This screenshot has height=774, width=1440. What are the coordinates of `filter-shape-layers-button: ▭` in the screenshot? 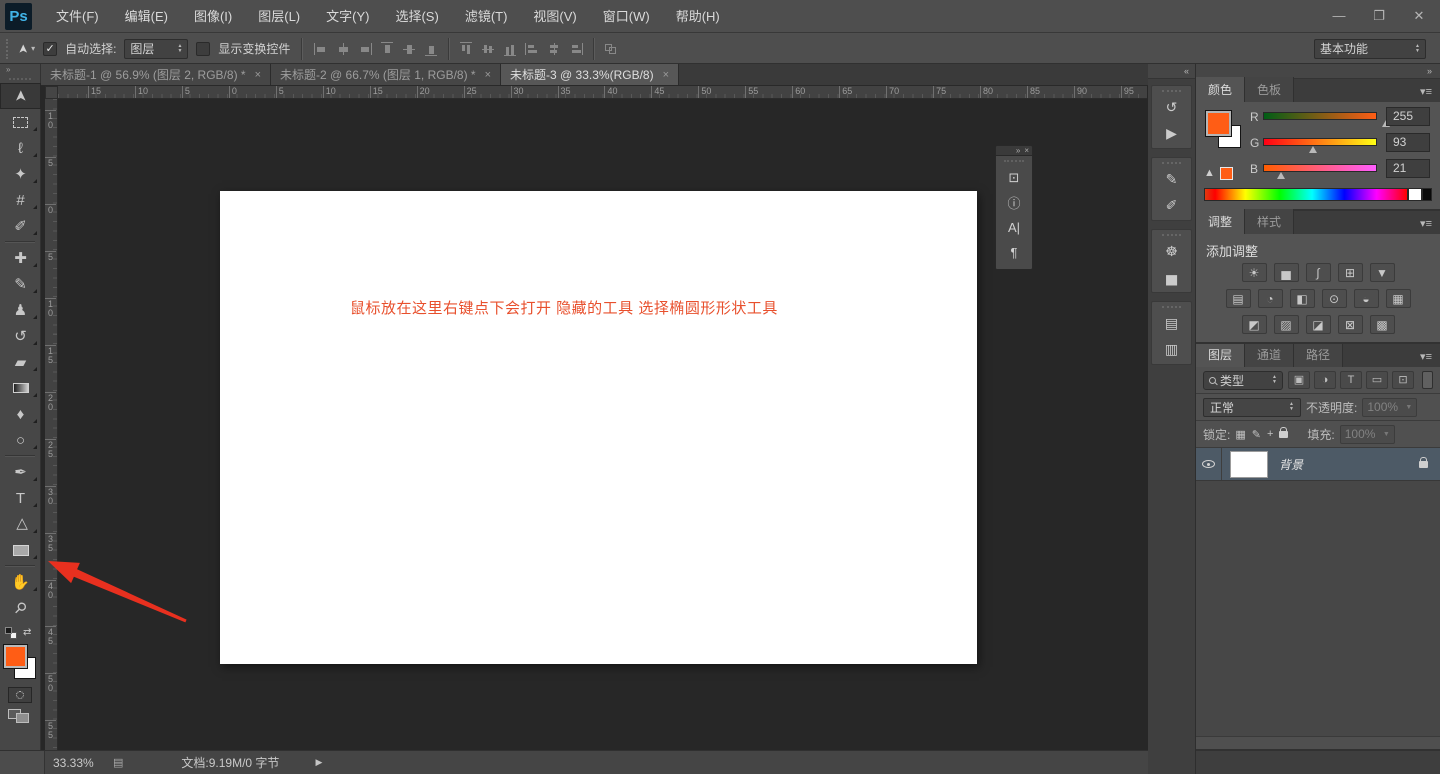 It's located at (1377, 380).